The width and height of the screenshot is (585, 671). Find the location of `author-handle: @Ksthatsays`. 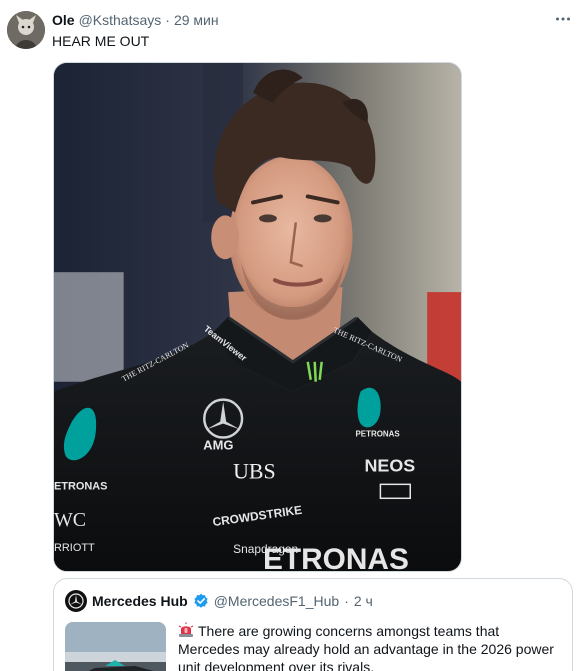

author-handle: @Ksthatsays is located at coordinates (120, 20).